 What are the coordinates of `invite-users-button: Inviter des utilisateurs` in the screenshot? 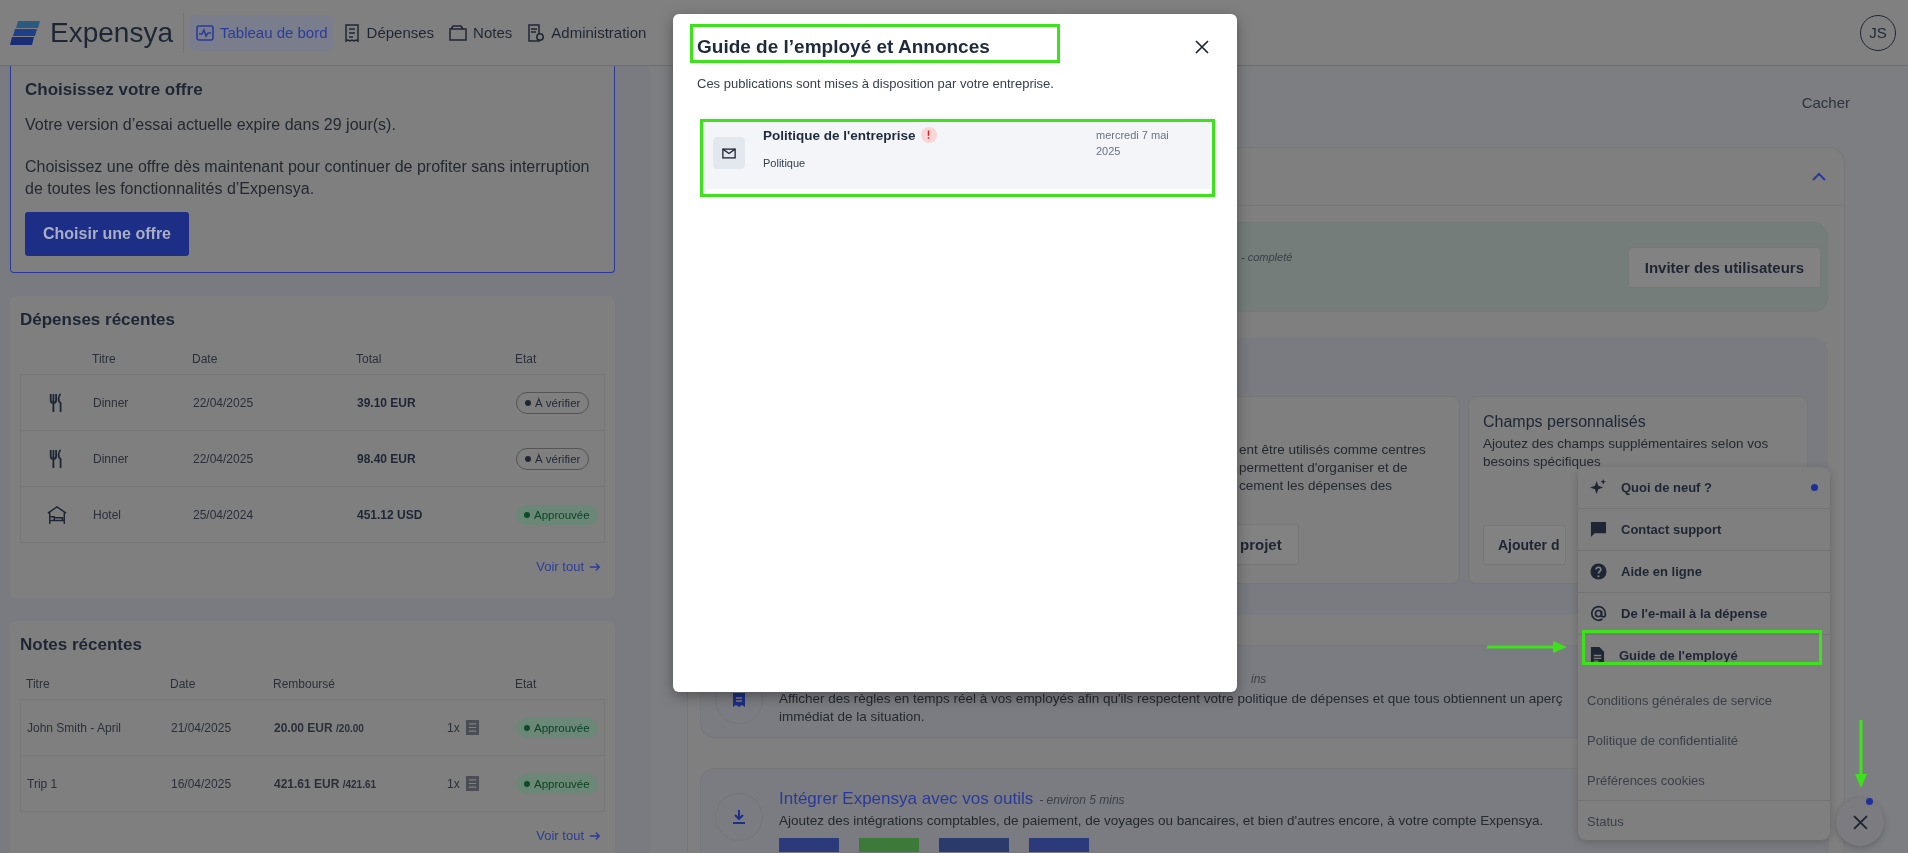 It's located at (1724, 267).